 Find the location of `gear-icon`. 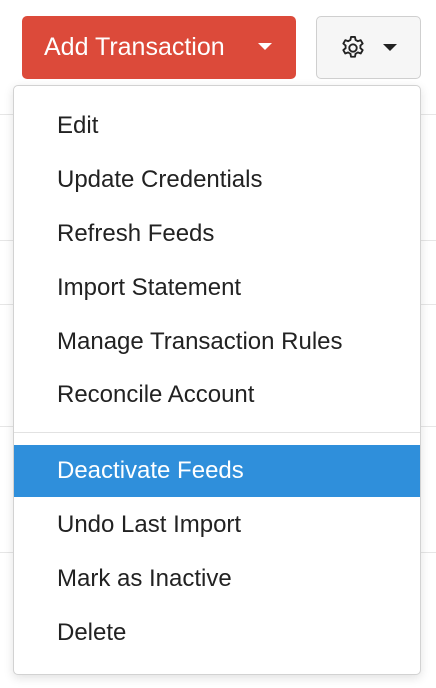

gear-icon is located at coordinates (353, 46).